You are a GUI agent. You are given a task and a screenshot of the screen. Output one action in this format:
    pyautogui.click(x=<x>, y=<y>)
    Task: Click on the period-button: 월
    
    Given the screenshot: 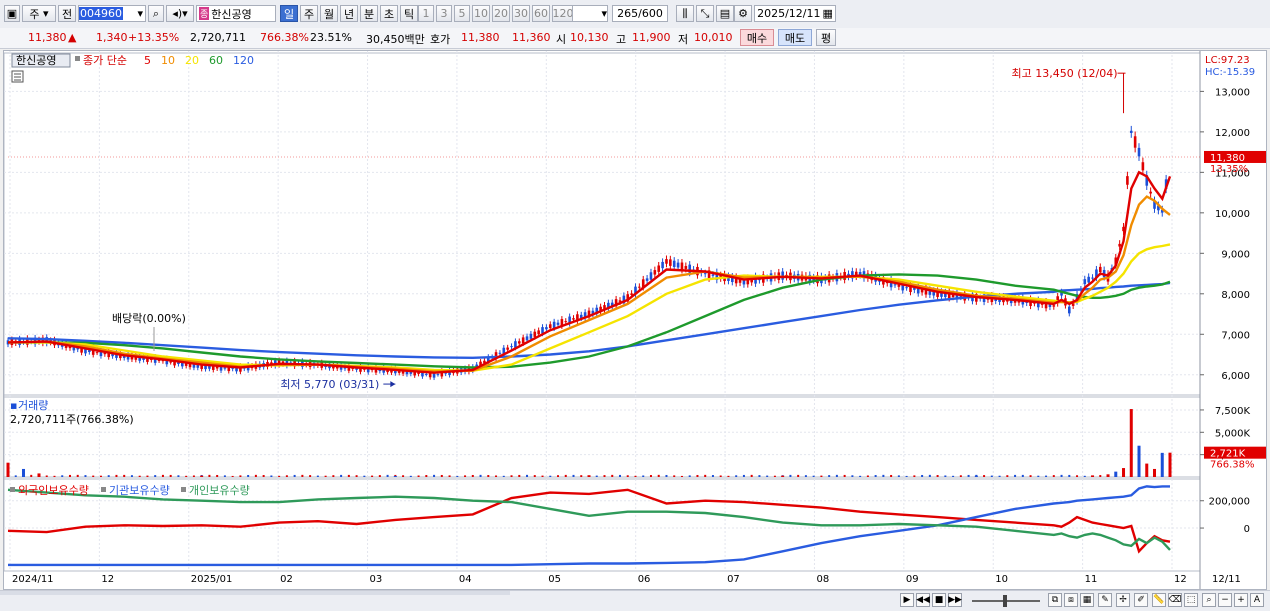 What is the action you would take?
    pyautogui.click(x=329, y=13)
    